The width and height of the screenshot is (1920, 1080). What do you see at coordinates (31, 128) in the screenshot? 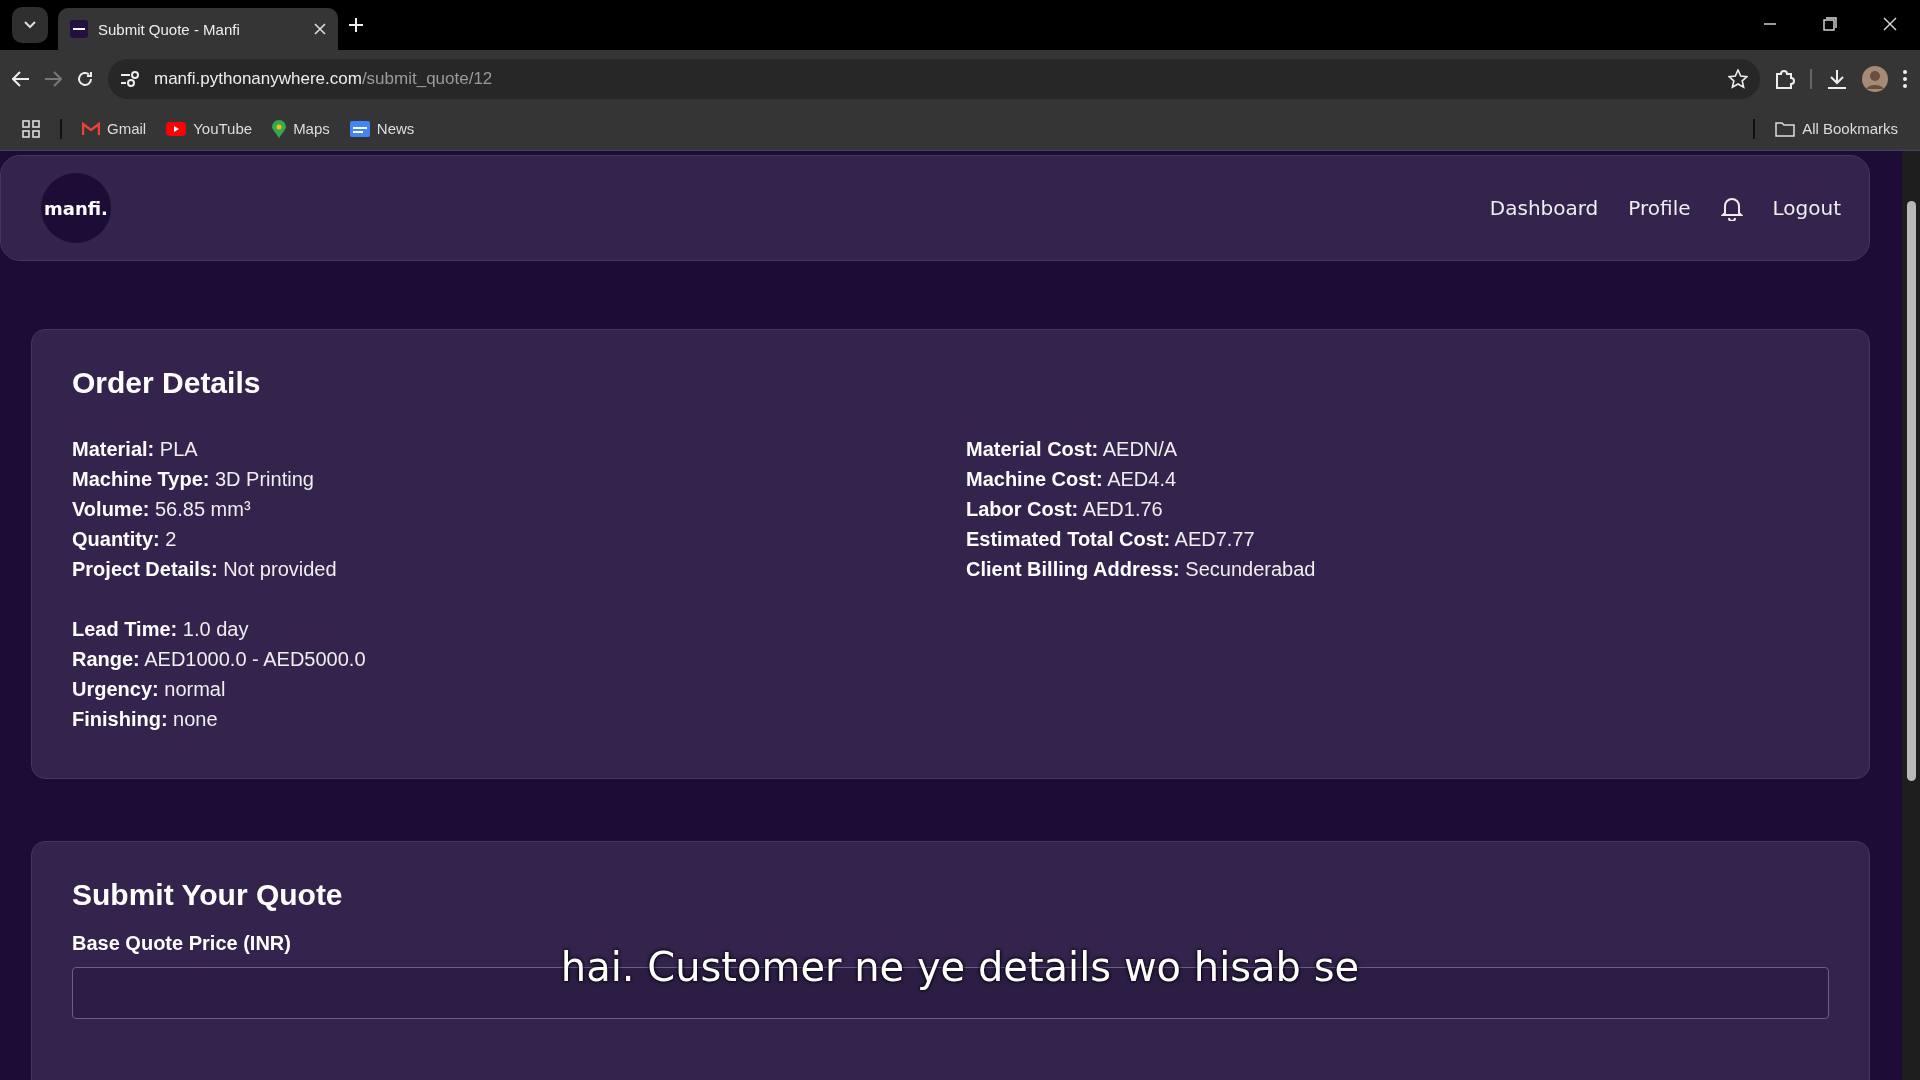
I see `apps-icon` at bounding box center [31, 128].